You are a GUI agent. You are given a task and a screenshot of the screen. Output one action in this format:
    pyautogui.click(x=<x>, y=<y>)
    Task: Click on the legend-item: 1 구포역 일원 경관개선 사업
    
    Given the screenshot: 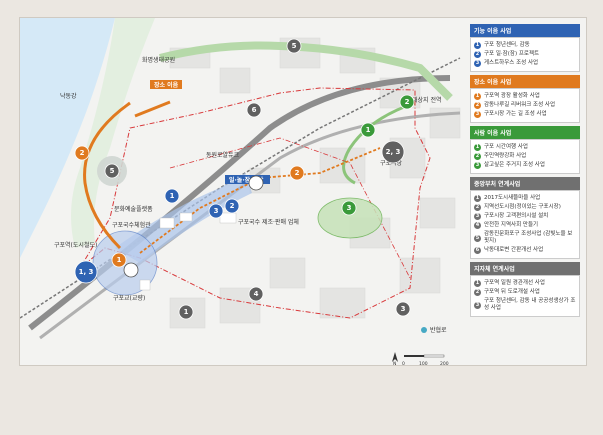 What is the action you would take?
    pyautogui.click(x=525, y=283)
    